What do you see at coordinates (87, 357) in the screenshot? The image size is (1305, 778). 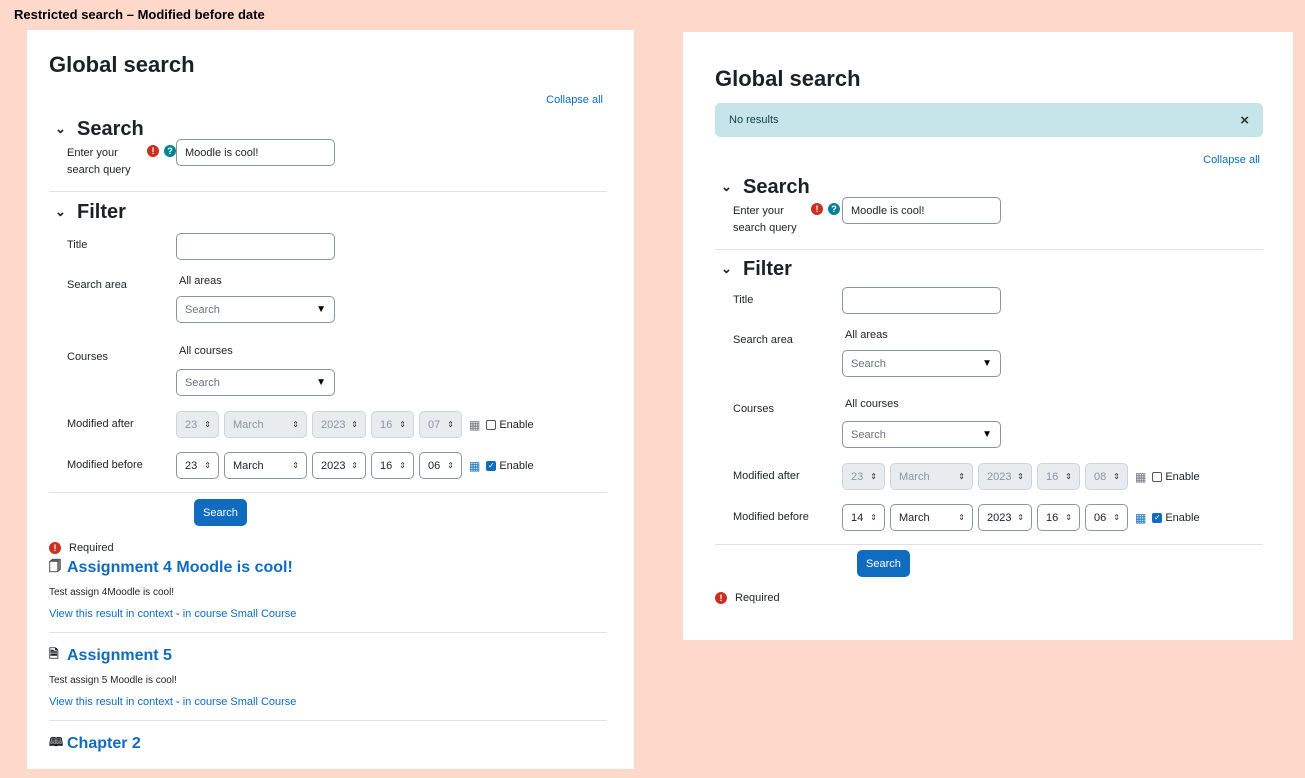 I see `courses-label: Courses` at bounding box center [87, 357].